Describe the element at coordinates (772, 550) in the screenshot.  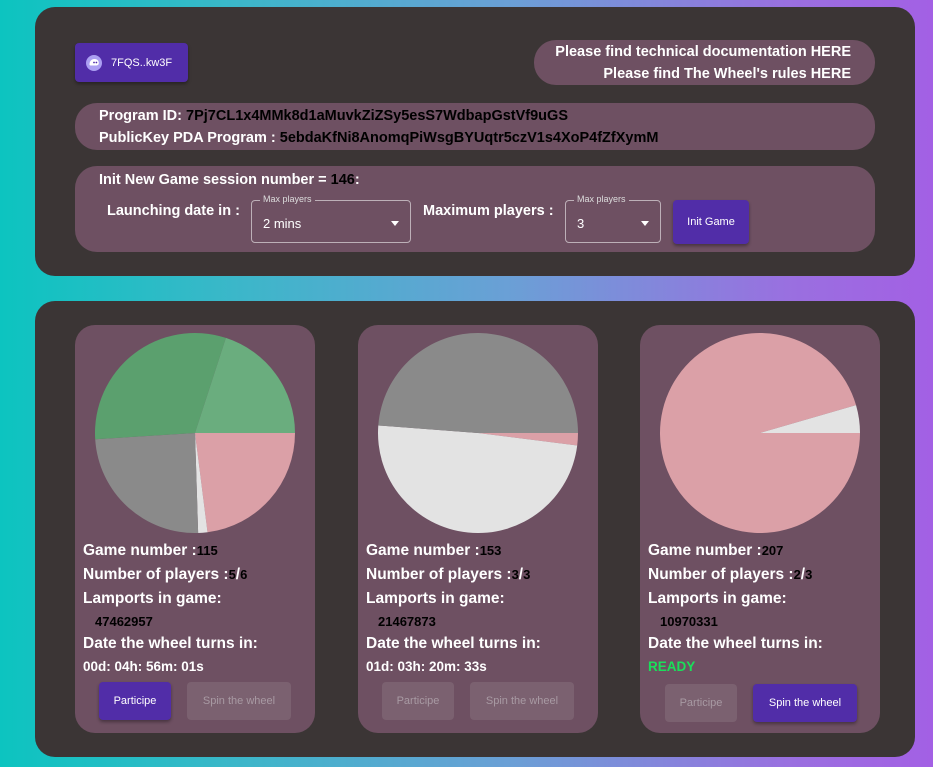
I see `game-number: 207` at that location.